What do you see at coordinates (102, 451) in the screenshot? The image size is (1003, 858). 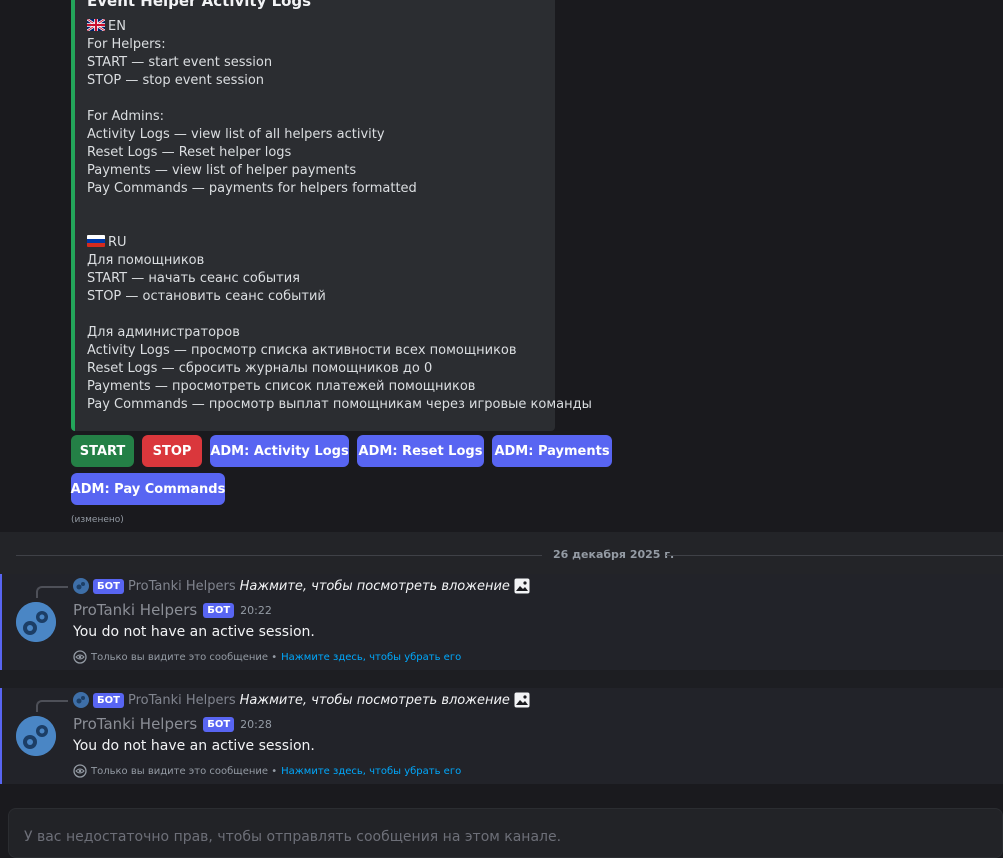 I see `start-button: START` at bounding box center [102, 451].